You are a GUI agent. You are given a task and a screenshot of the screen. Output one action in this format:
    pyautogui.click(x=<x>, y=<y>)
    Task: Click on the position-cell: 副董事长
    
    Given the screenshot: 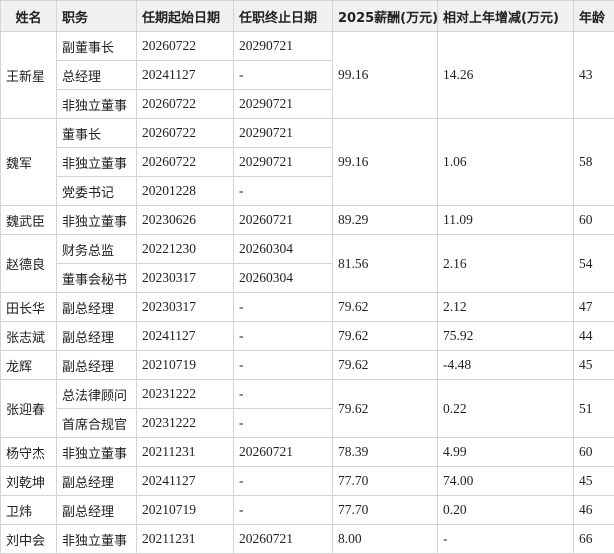 What is the action you would take?
    pyautogui.click(x=97, y=46)
    